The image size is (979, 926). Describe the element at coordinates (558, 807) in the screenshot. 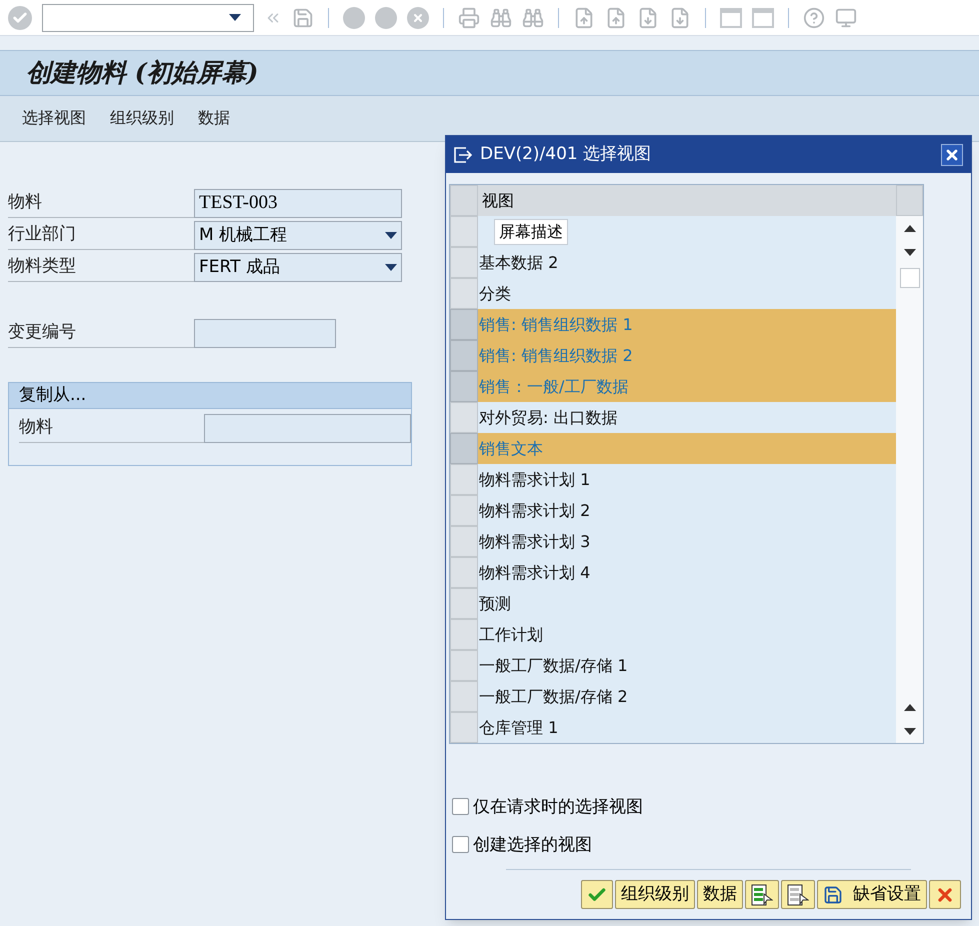

I see `checkbox-label: 仅在请求时的选择视图` at that location.